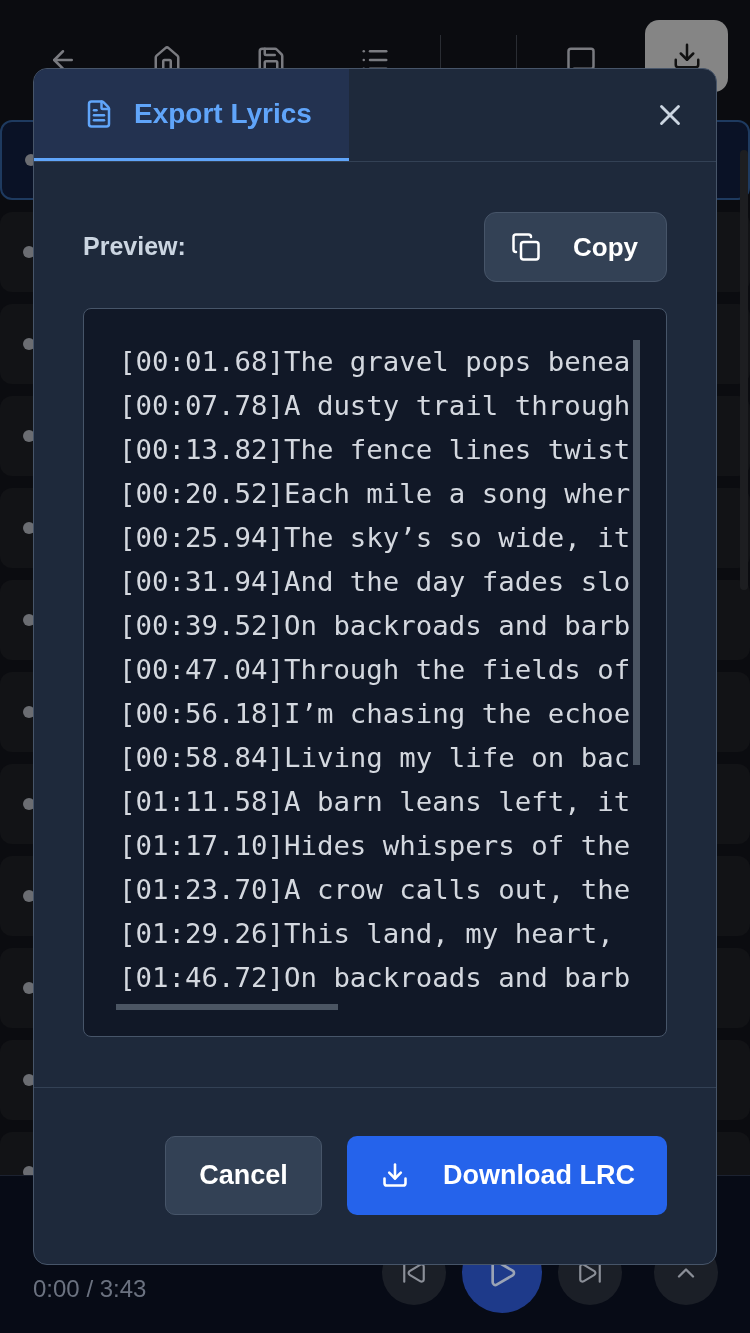 The height and width of the screenshot is (1333, 750). Describe the element at coordinates (243, 1175) in the screenshot. I see `cancel-button: Cancel` at that location.